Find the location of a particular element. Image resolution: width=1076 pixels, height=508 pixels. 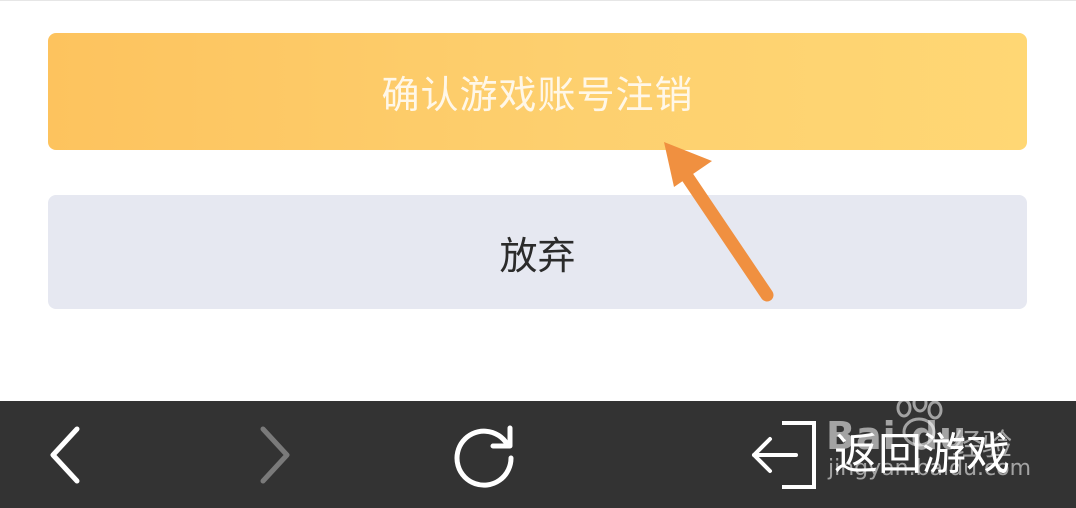

forward-button is located at coordinates (275, 454).